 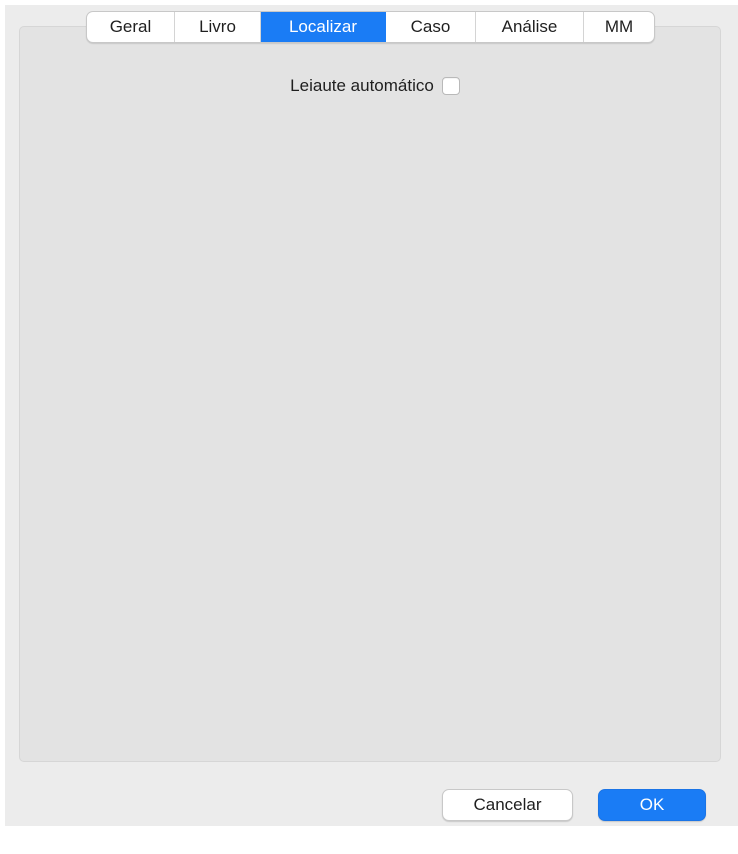 I want to click on tab-localizar: Localizar, so click(x=323, y=27).